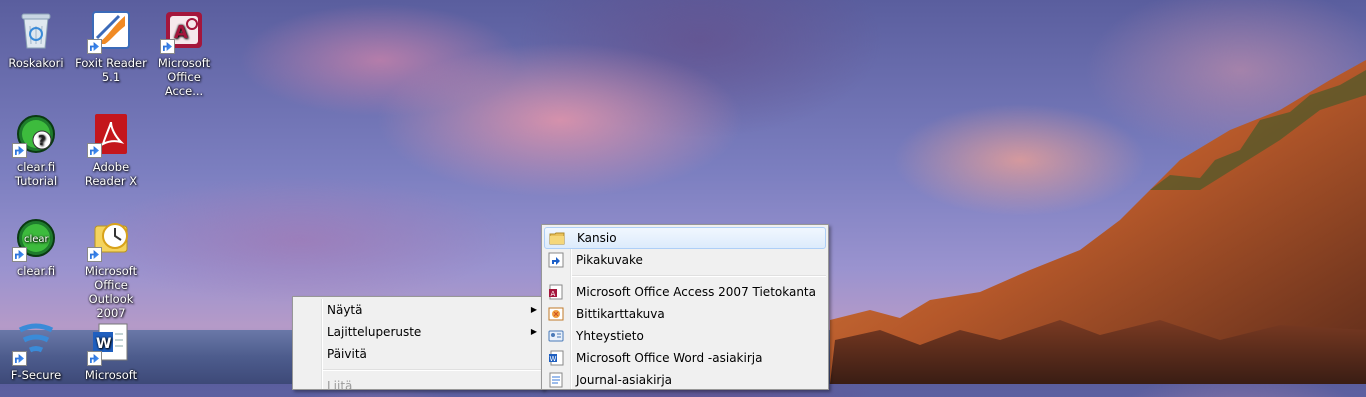  I want to click on foxit-reader-icon, so click(110, 31).